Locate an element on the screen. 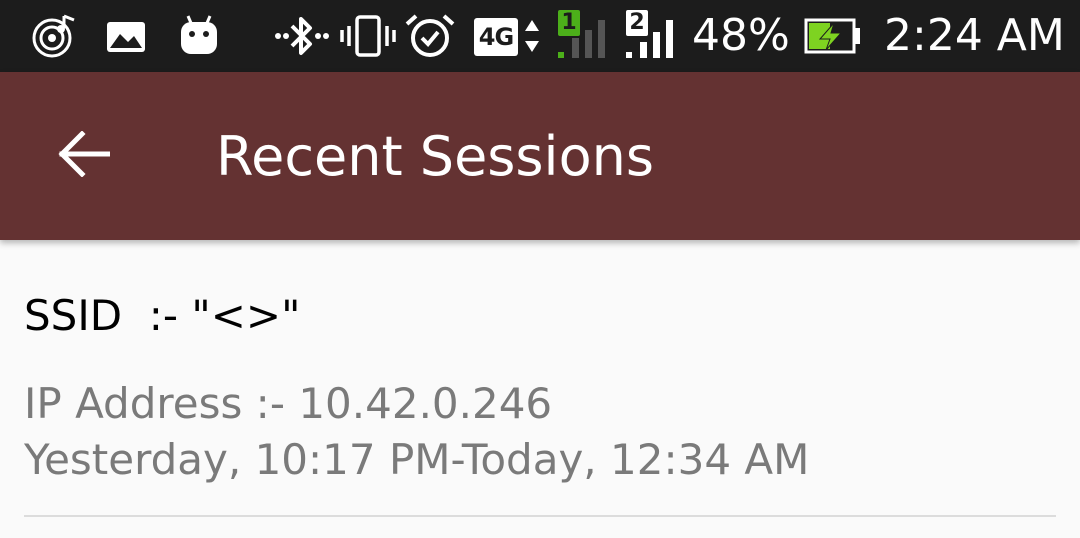 Image resolution: width=1080 pixels, height=538 pixels. arrow-left-icon is located at coordinates (84, 155).